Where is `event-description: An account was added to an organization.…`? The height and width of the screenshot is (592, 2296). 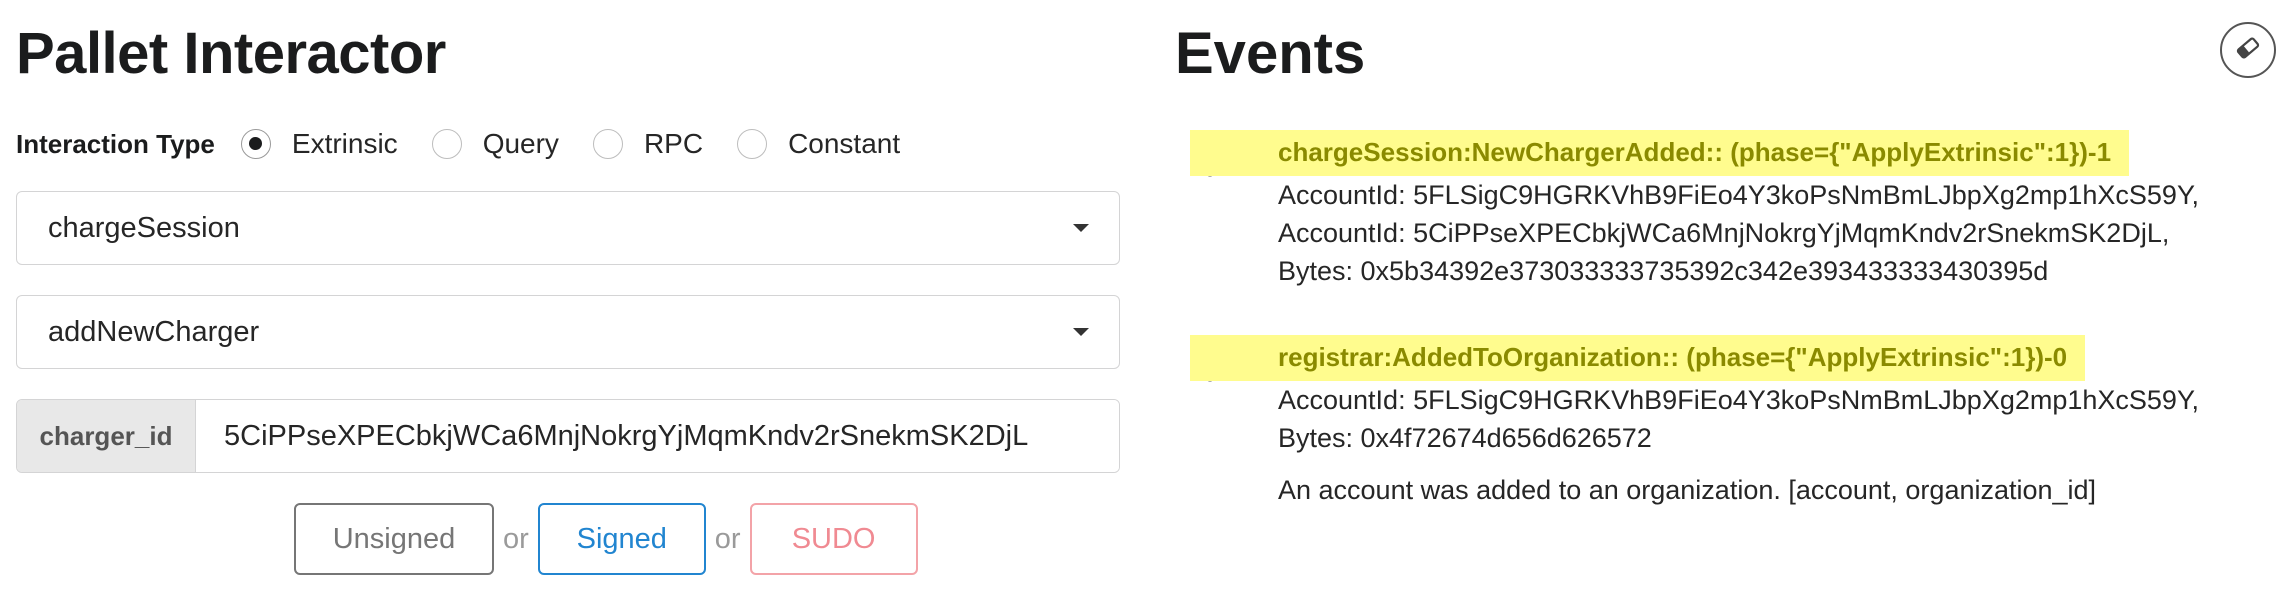
event-description: An account was added to an organization.… is located at coordinates (1687, 490).